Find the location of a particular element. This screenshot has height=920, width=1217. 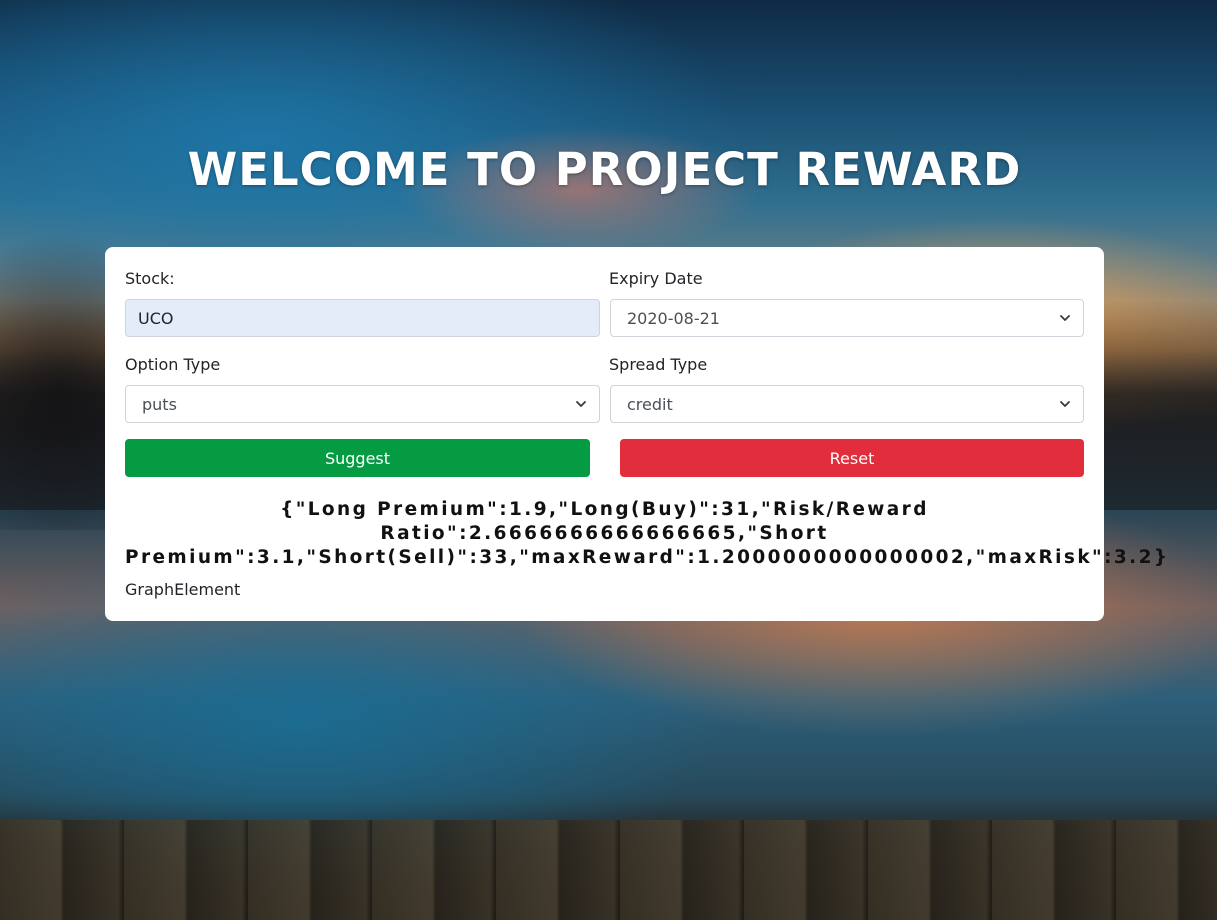

expiry-date-label: Expiry Date is located at coordinates (656, 278).